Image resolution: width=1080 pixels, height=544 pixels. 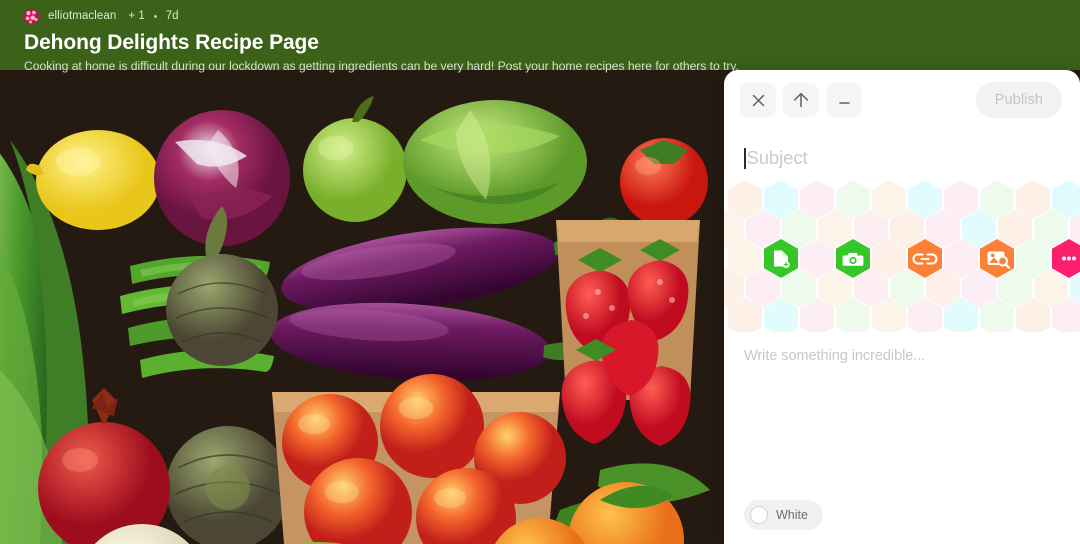 What do you see at coordinates (745, 158) in the screenshot?
I see `text-caret` at bounding box center [745, 158].